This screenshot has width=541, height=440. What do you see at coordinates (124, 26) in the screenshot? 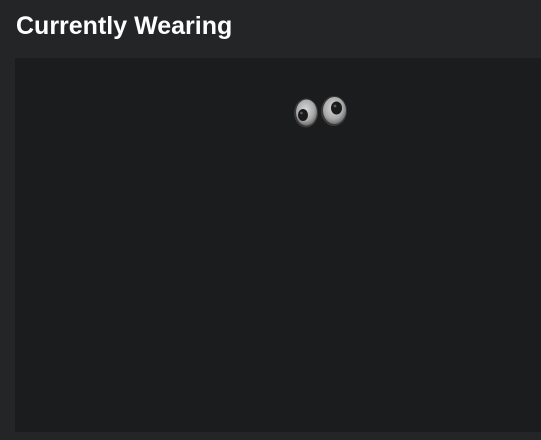
I see `section-title: Currently Wearing` at bounding box center [124, 26].